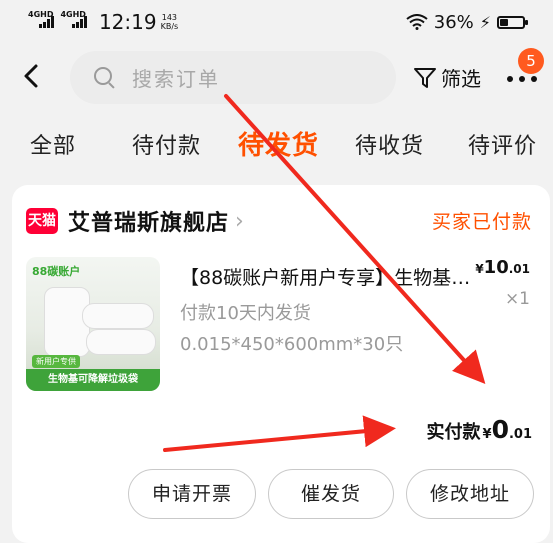  What do you see at coordinates (485, 22) in the screenshot?
I see `charging-icon: ⚡` at bounding box center [485, 22].